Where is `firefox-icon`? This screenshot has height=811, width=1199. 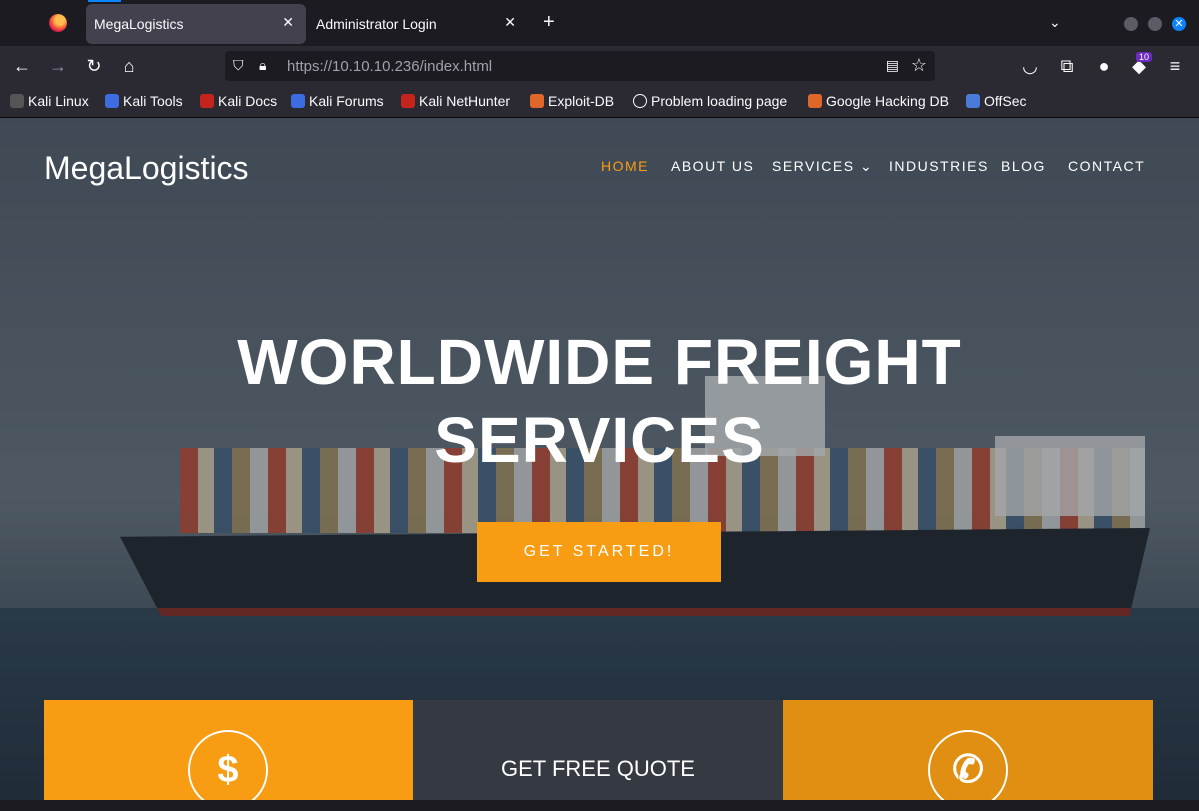
firefox-icon is located at coordinates (58, 23).